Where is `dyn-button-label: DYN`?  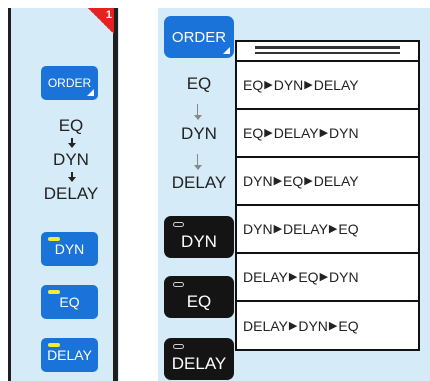 dyn-button-label: DYN is located at coordinates (69, 249).